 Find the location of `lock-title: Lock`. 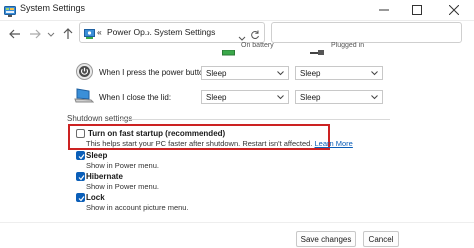

lock-title: Lock is located at coordinates (95, 197).